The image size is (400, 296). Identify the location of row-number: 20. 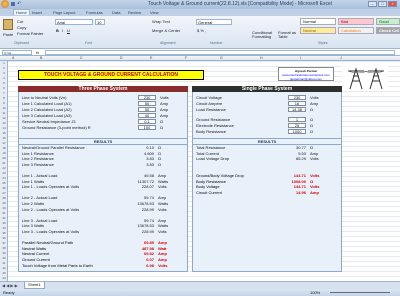
(4, 158).